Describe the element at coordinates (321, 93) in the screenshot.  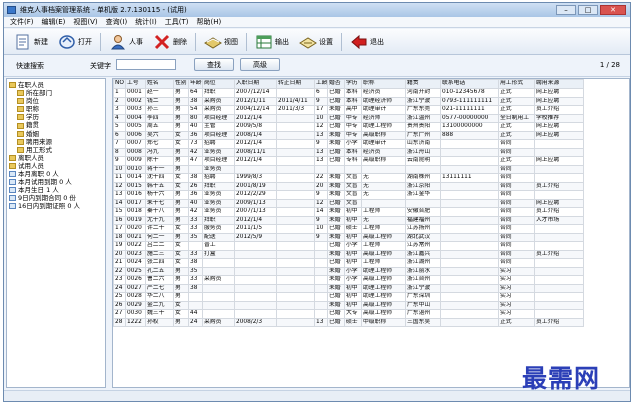
I see `table-cell: 6` at that location.